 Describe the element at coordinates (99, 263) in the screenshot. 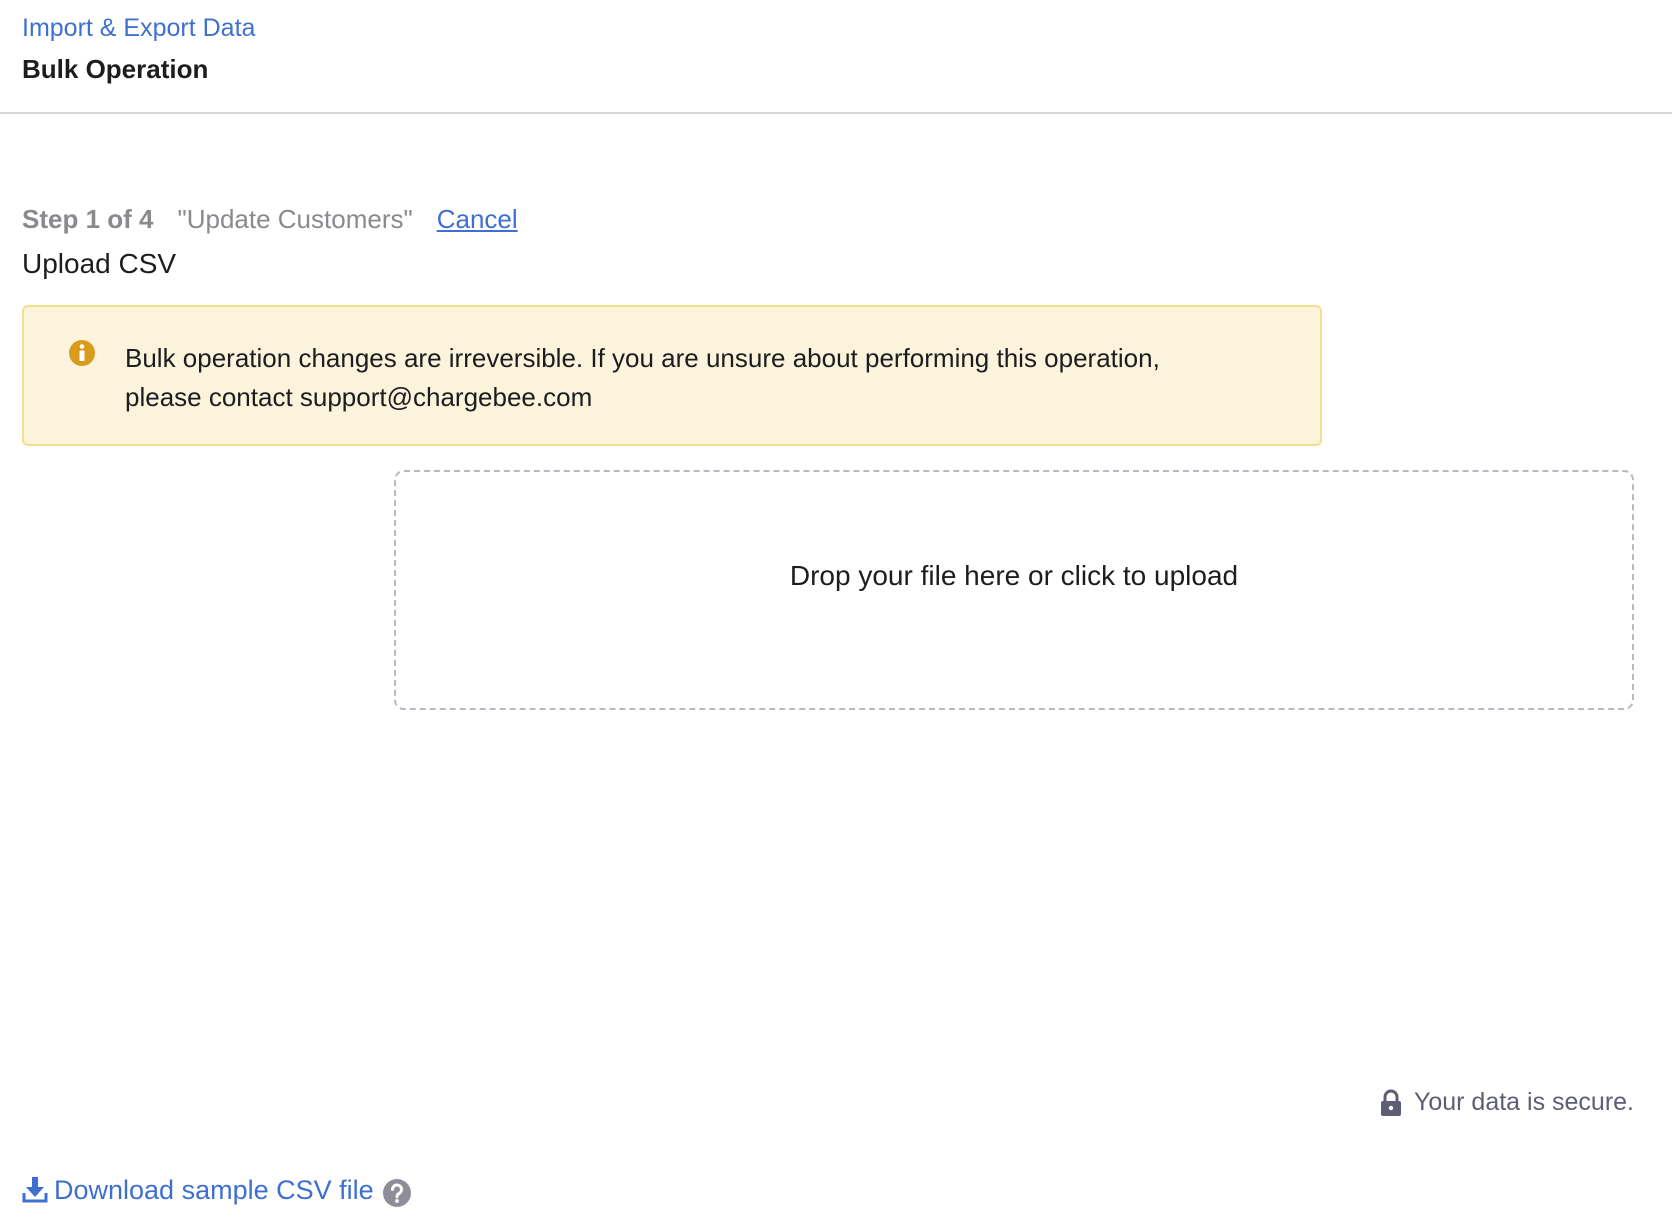

I see `step-title: Upload CSV` at that location.